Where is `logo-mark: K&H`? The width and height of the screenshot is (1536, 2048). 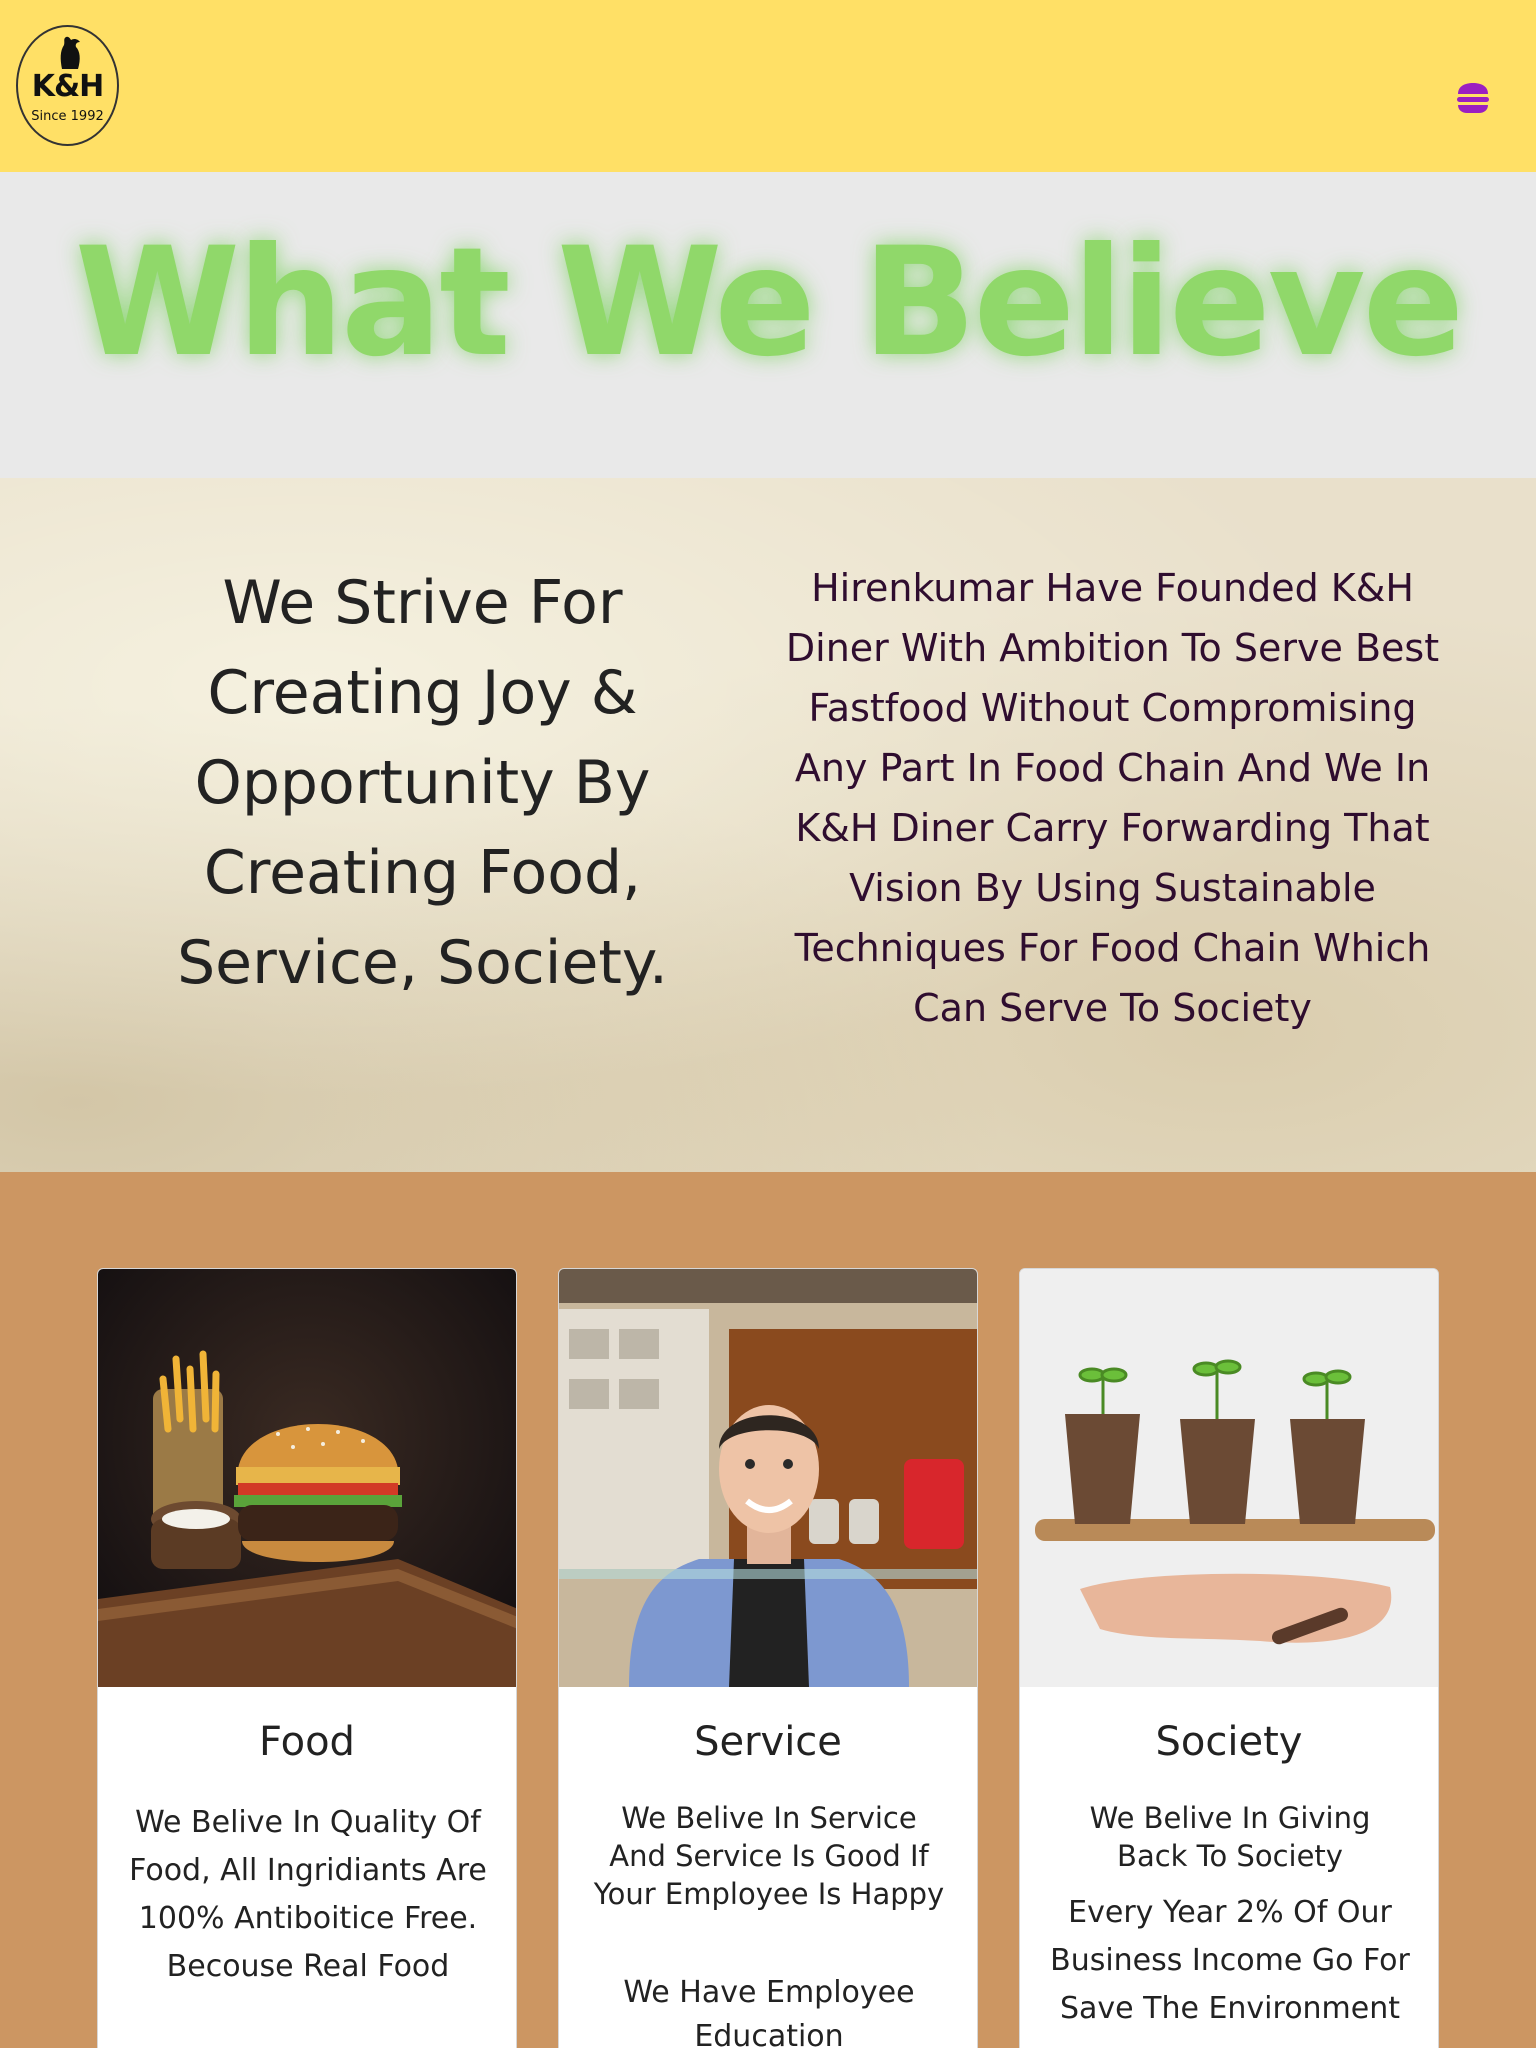
logo-mark: K&H is located at coordinates (68, 86).